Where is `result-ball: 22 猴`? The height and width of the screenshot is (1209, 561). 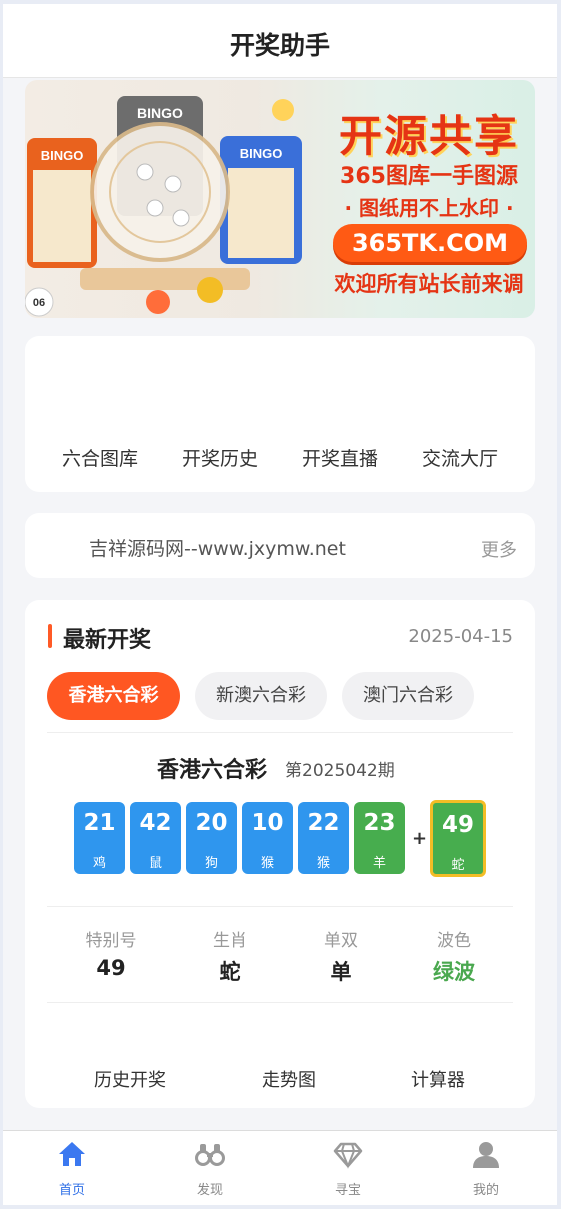
result-ball: 22 猴 is located at coordinates (323, 838).